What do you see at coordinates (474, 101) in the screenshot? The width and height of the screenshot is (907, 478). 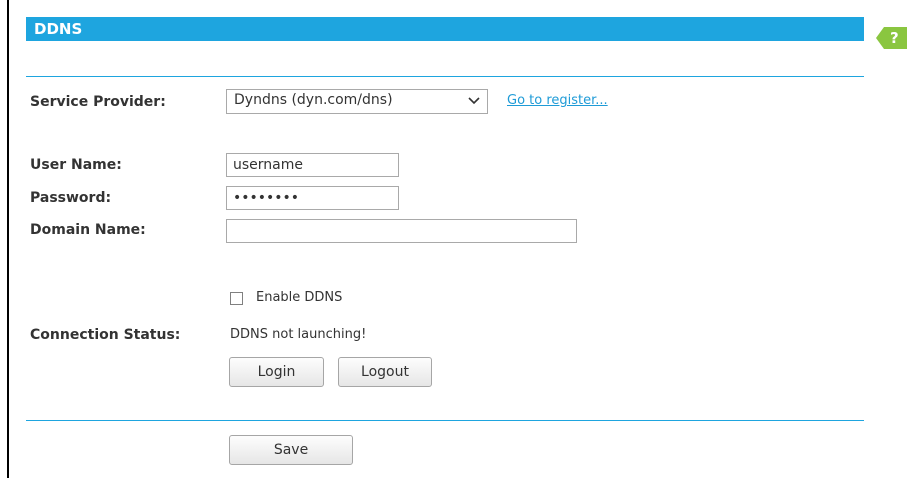 I see `chevron-down-icon` at bounding box center [474, 101].